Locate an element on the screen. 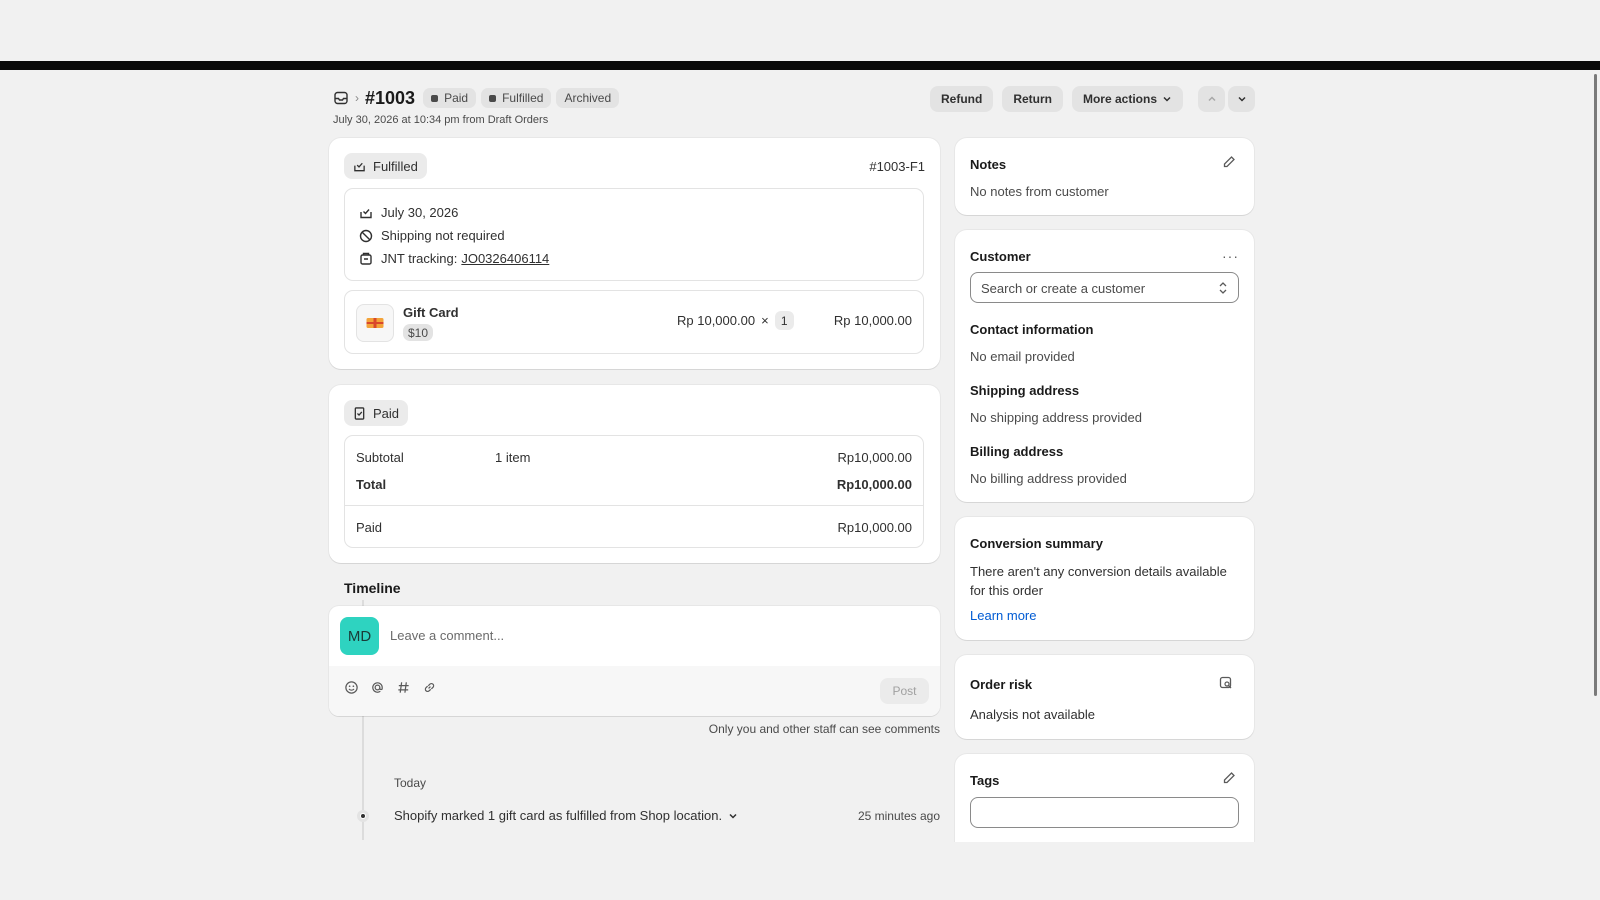 The width and height of the screenshot is (1600, 900). customer-title: Customer is located at coordinates (1000, 256).